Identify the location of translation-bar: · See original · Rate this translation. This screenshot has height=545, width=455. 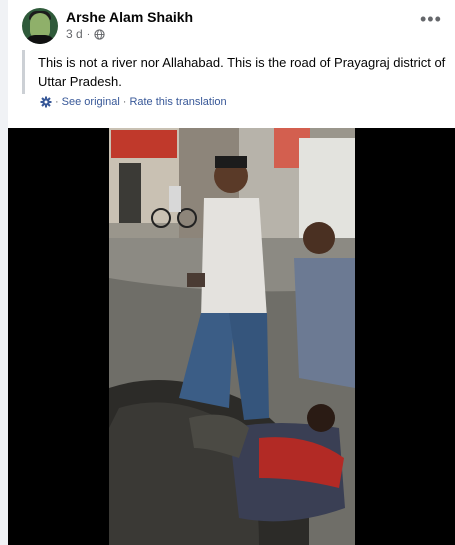
(133, 102).